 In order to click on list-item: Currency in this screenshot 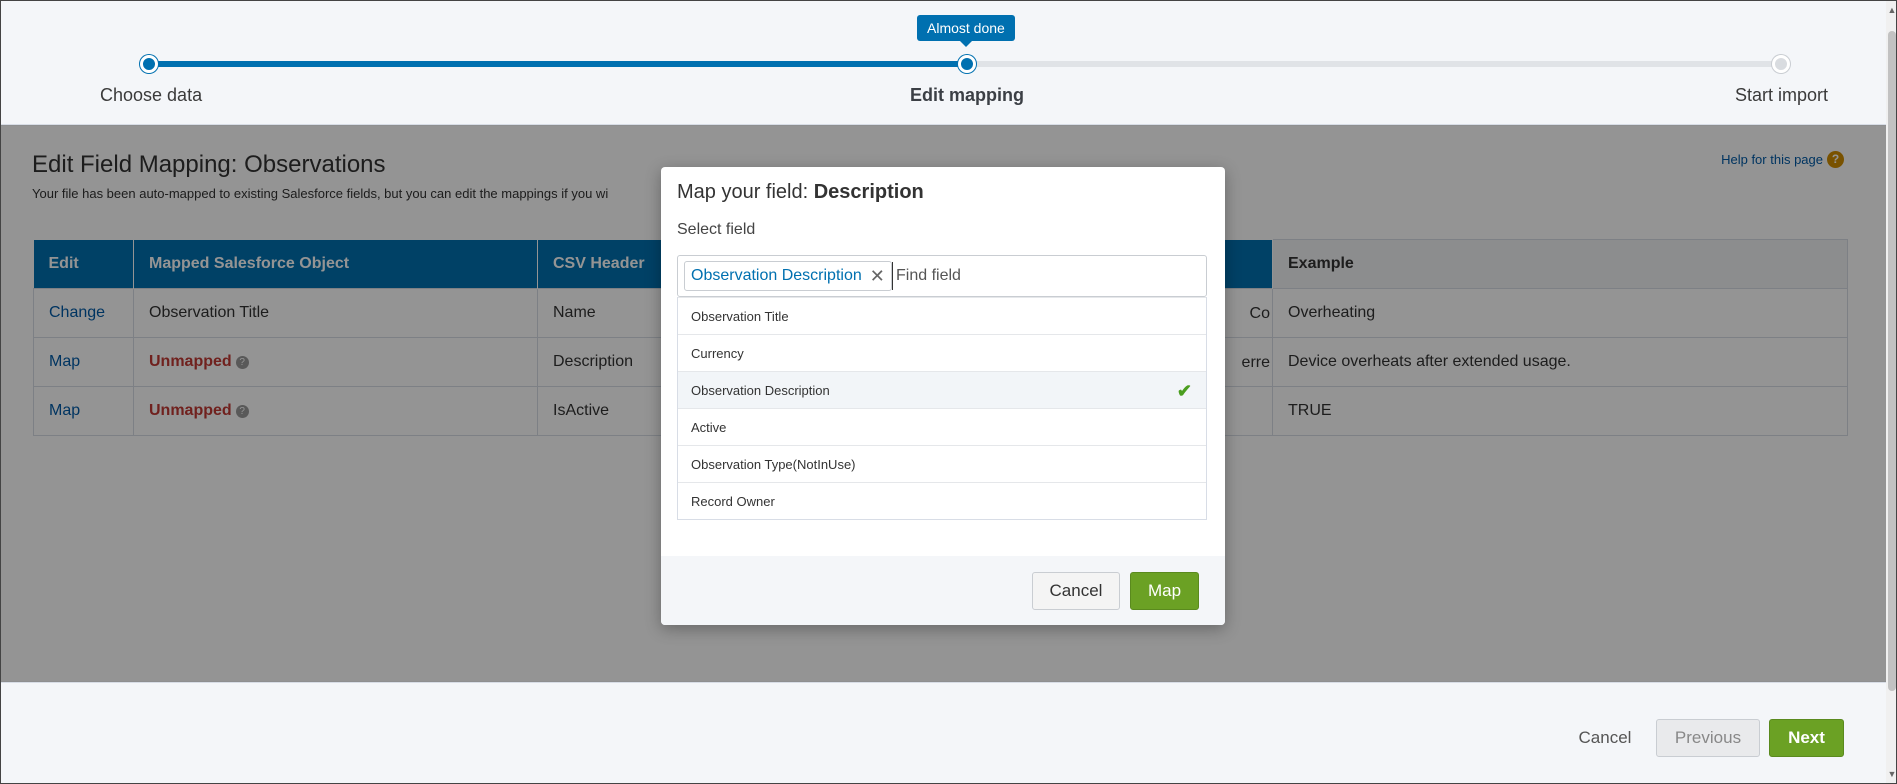, I will do `click(942, 352)`.